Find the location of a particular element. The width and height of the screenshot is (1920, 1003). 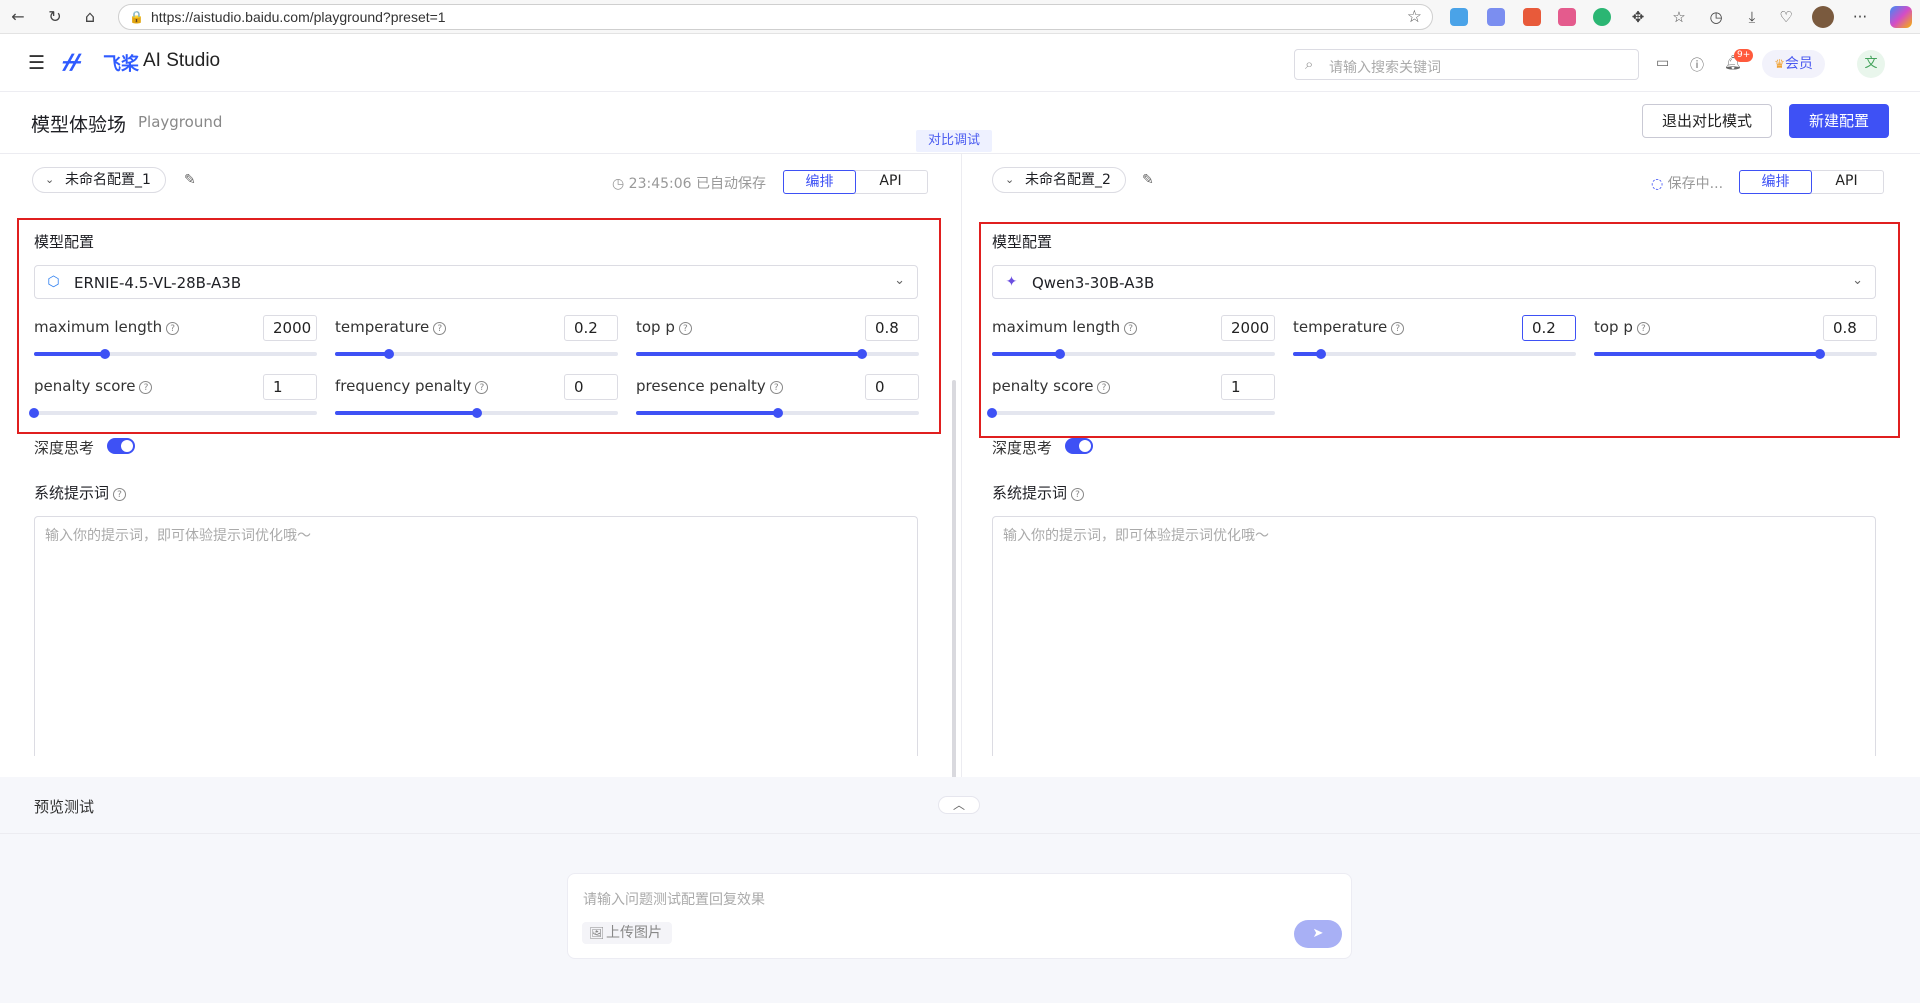

help-icon: ⓘ is located at coordinates (1697, 65).